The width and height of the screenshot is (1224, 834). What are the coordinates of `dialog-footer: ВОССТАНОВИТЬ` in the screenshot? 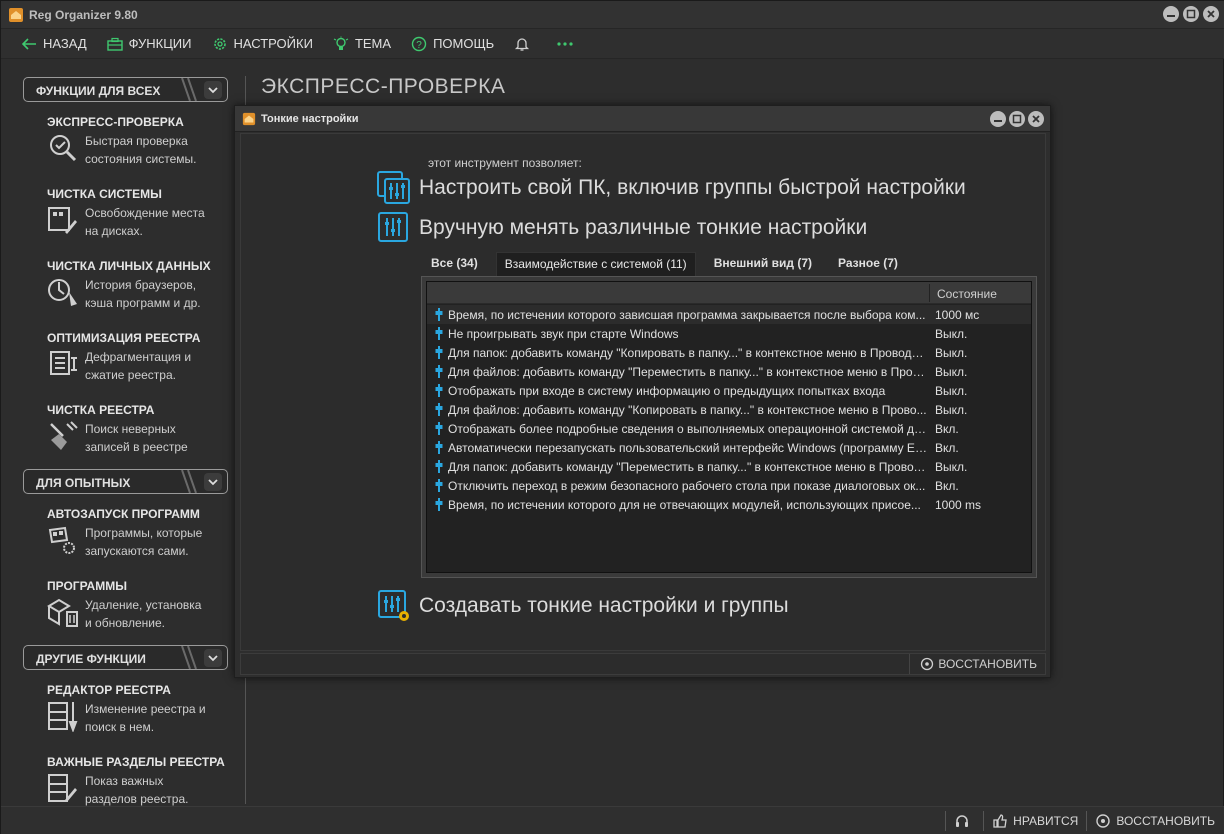 It's located at (643, 664).